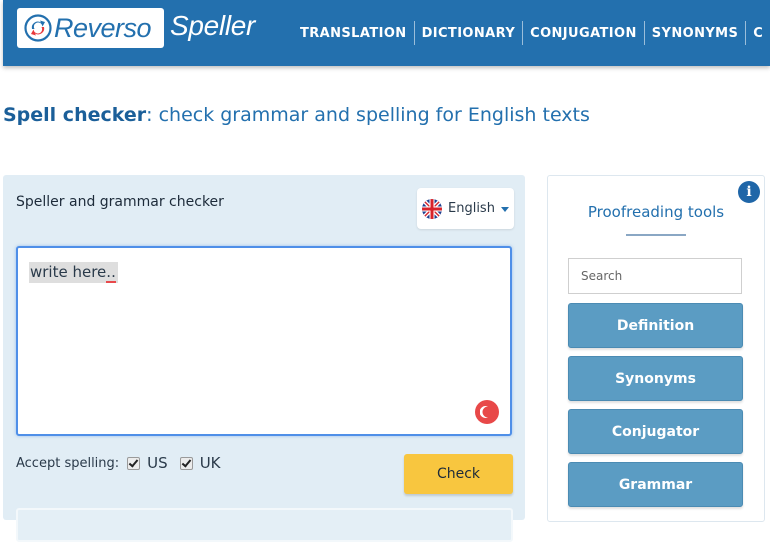 The height and width of the screenshot is (542, 770). I want to click on editor-text-main: write here, so click(68, 272).